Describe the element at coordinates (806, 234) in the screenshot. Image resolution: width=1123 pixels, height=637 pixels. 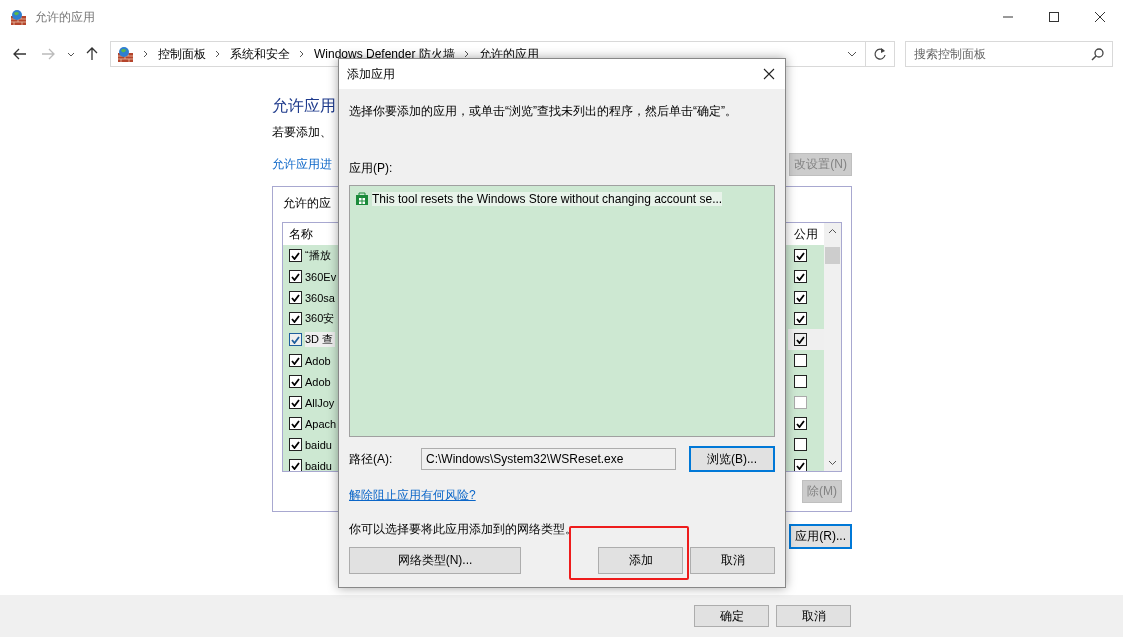
I see `column-header: 公用` at that location.